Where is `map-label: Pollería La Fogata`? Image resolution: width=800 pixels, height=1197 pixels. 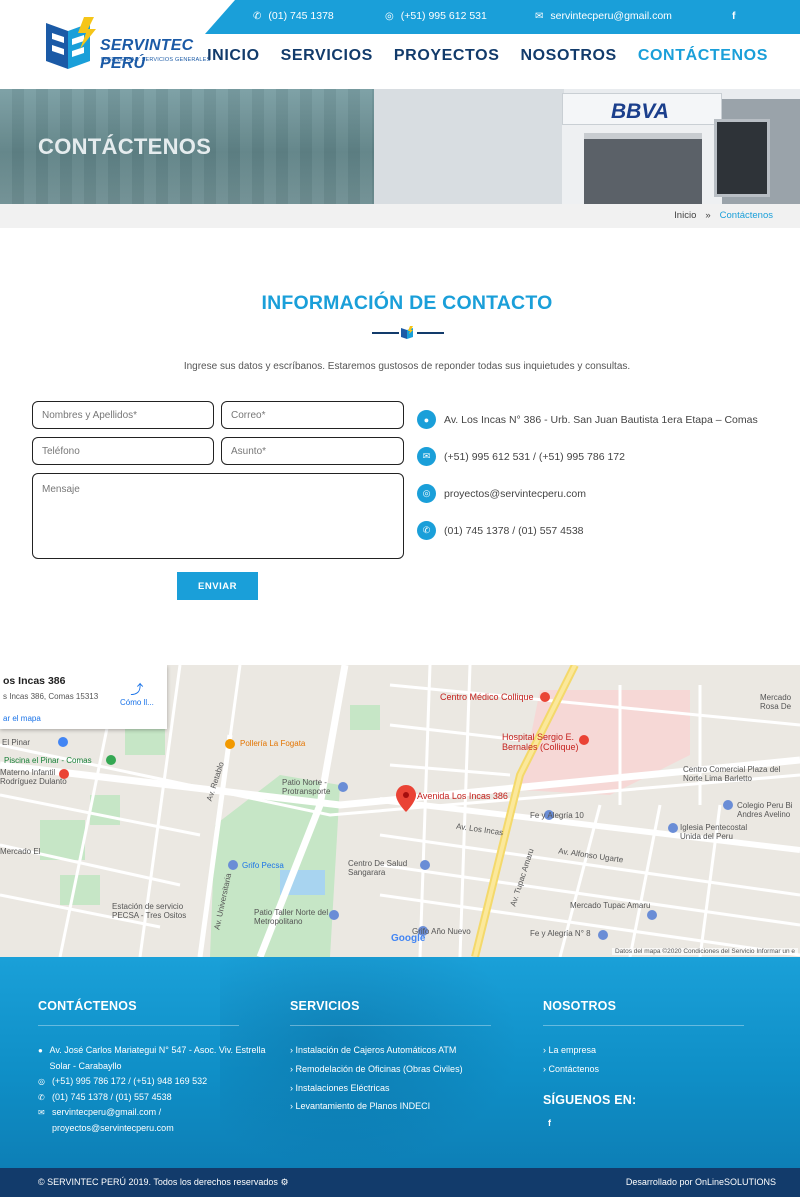 map-label: Pollería La Fogata is located at coordinates (273, 743).